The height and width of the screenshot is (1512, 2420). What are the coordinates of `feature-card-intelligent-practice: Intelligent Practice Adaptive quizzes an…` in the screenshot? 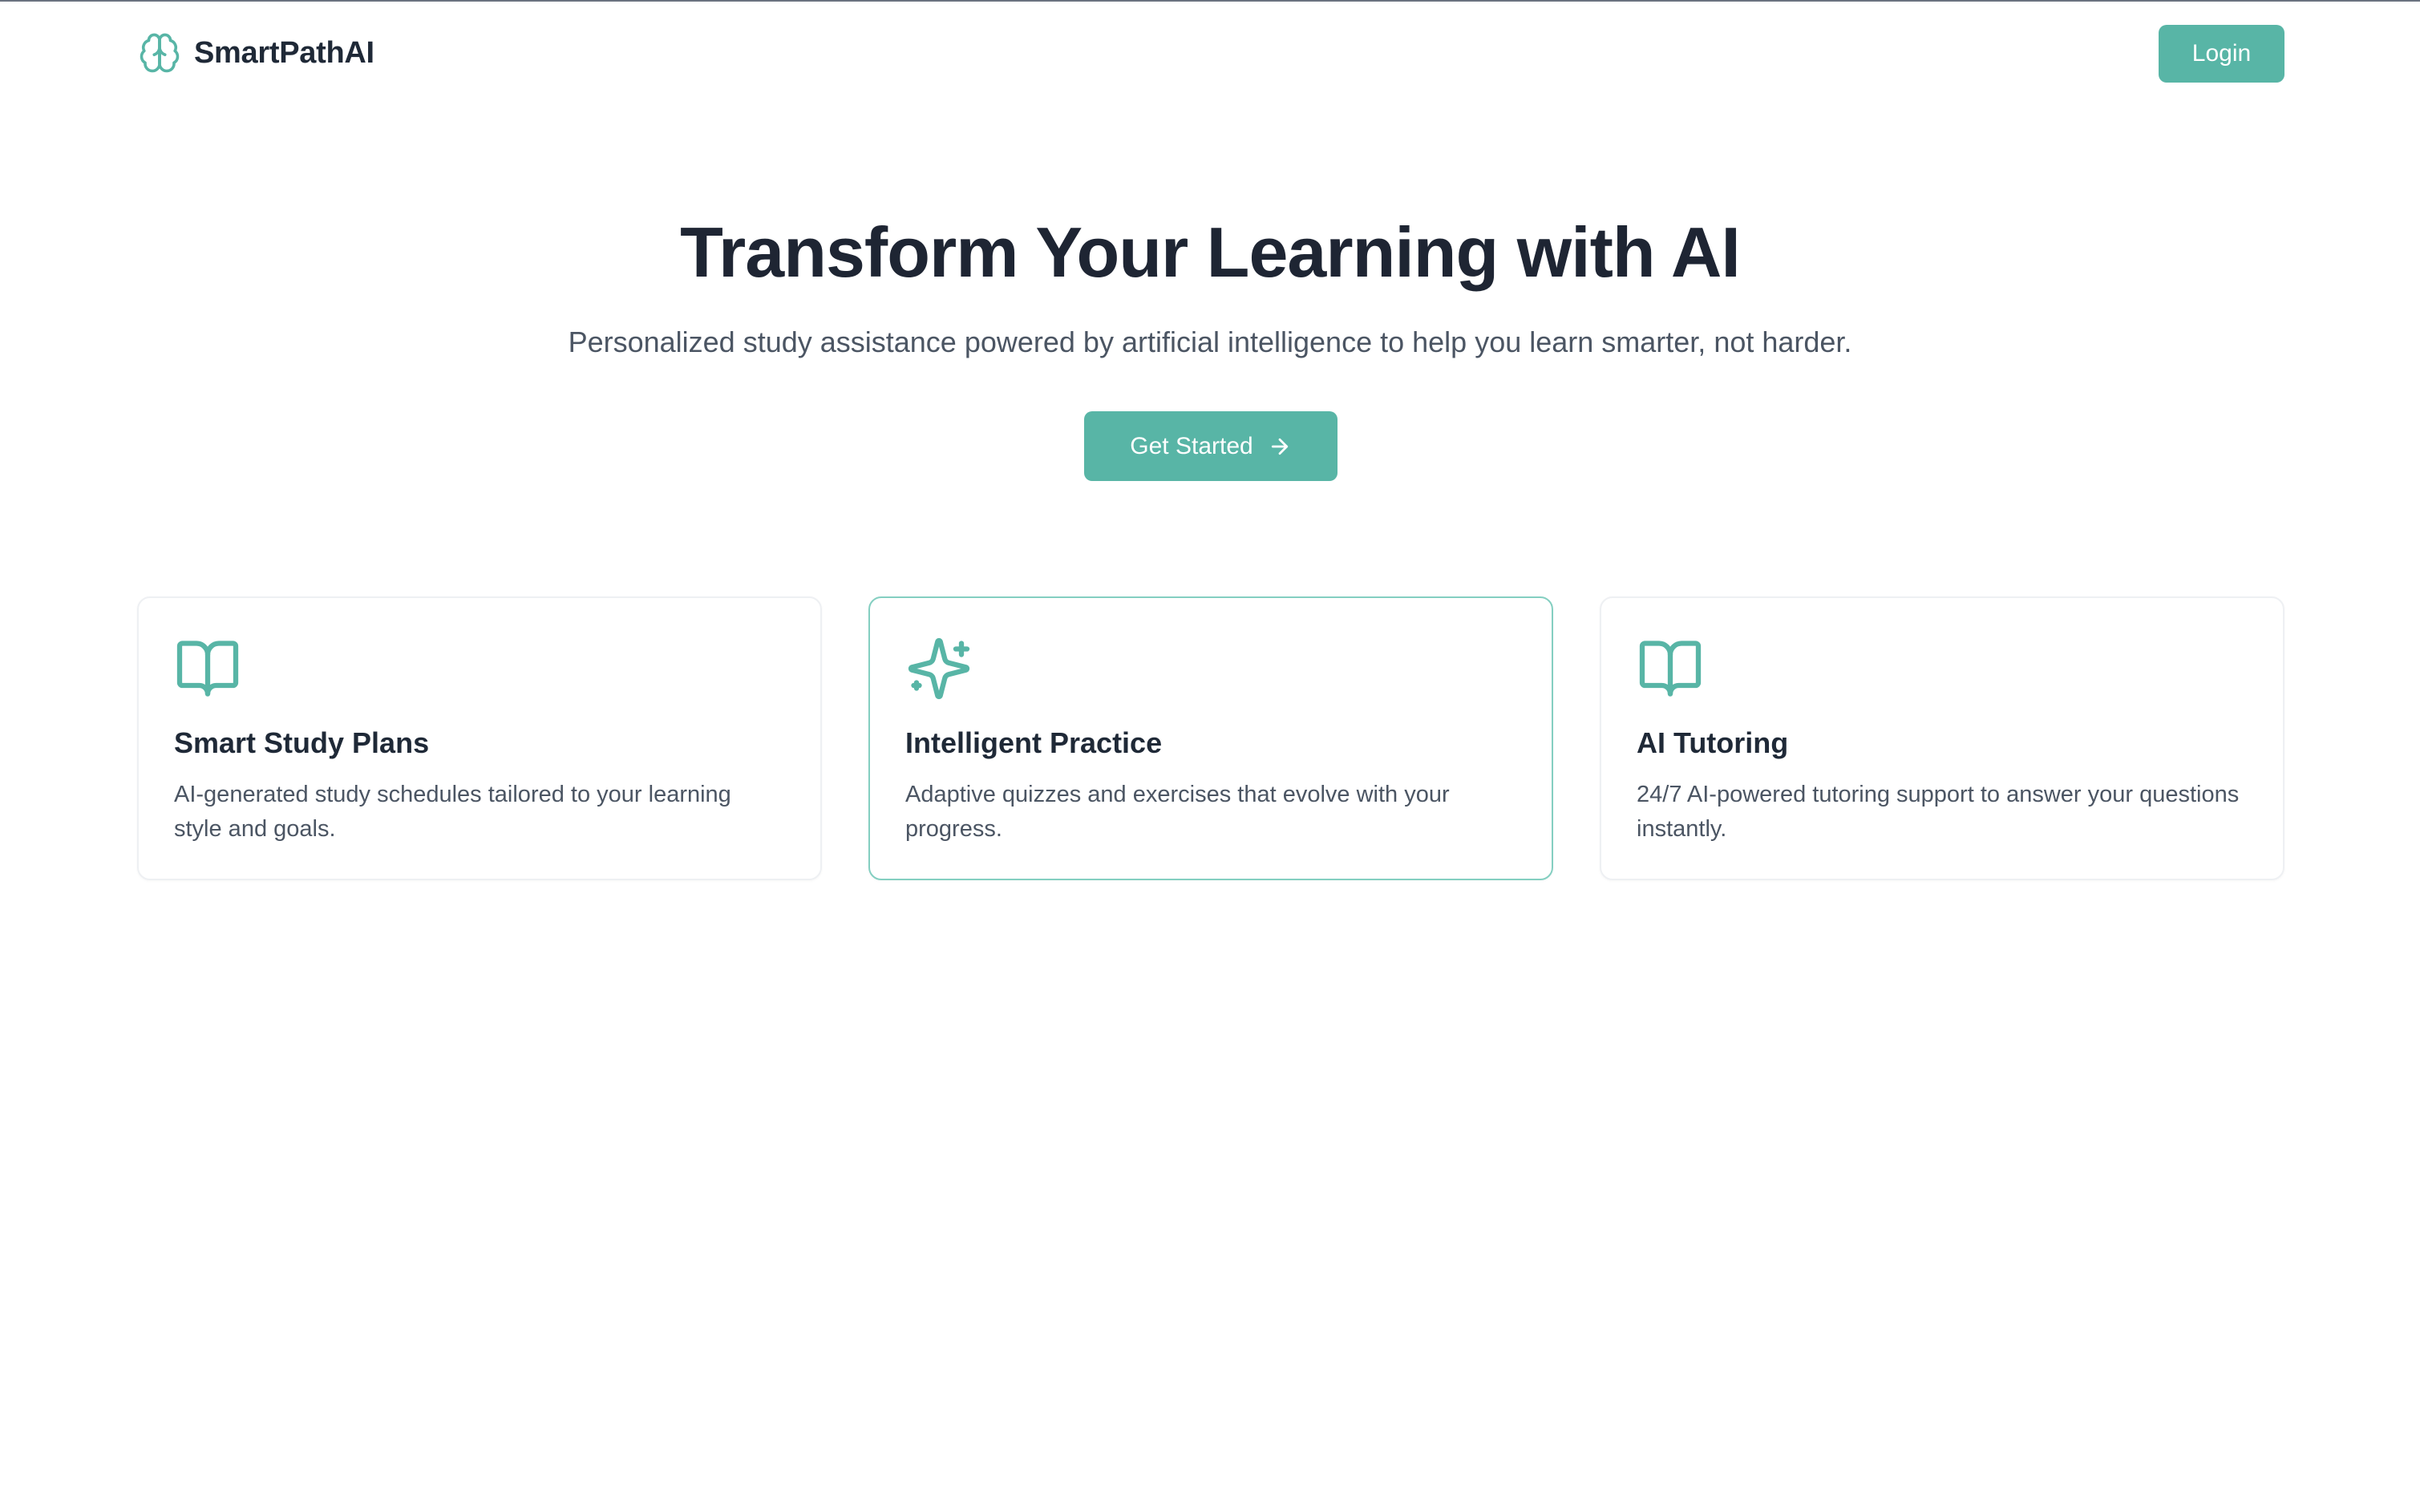 It's located at (1211, 738).